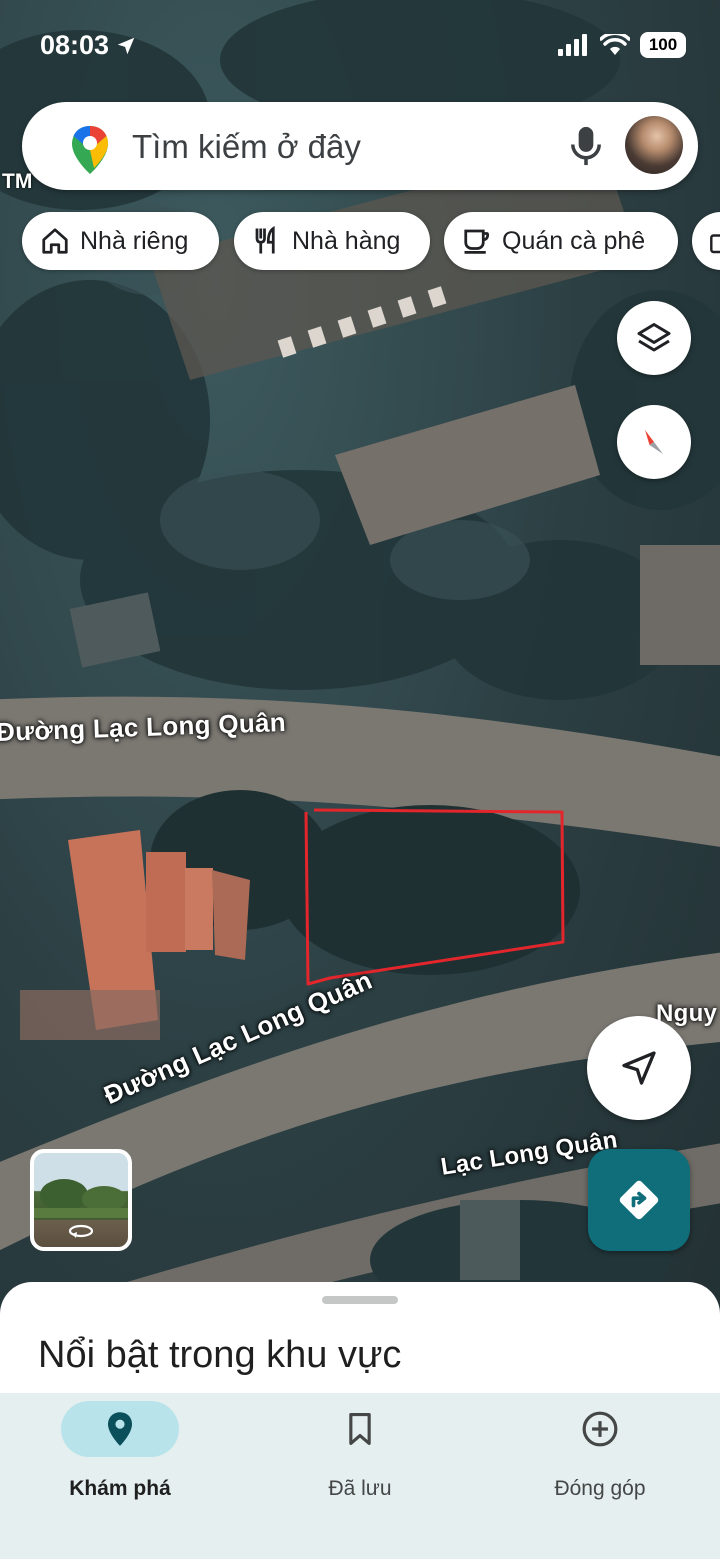 This screenshot has height=1559, width=720. I want to click on microphone-icon, so click(586, 146).